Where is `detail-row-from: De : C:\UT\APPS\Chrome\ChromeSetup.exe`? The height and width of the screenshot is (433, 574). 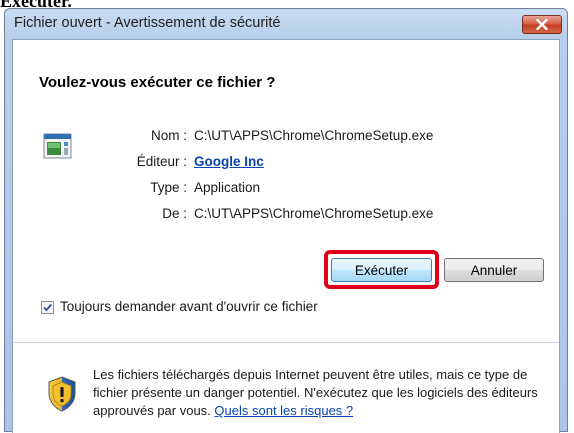
detail-row-from: De : C:\UT\APPS\Chrome\ChromeSetup.exe is located at coordinates (323, 216).